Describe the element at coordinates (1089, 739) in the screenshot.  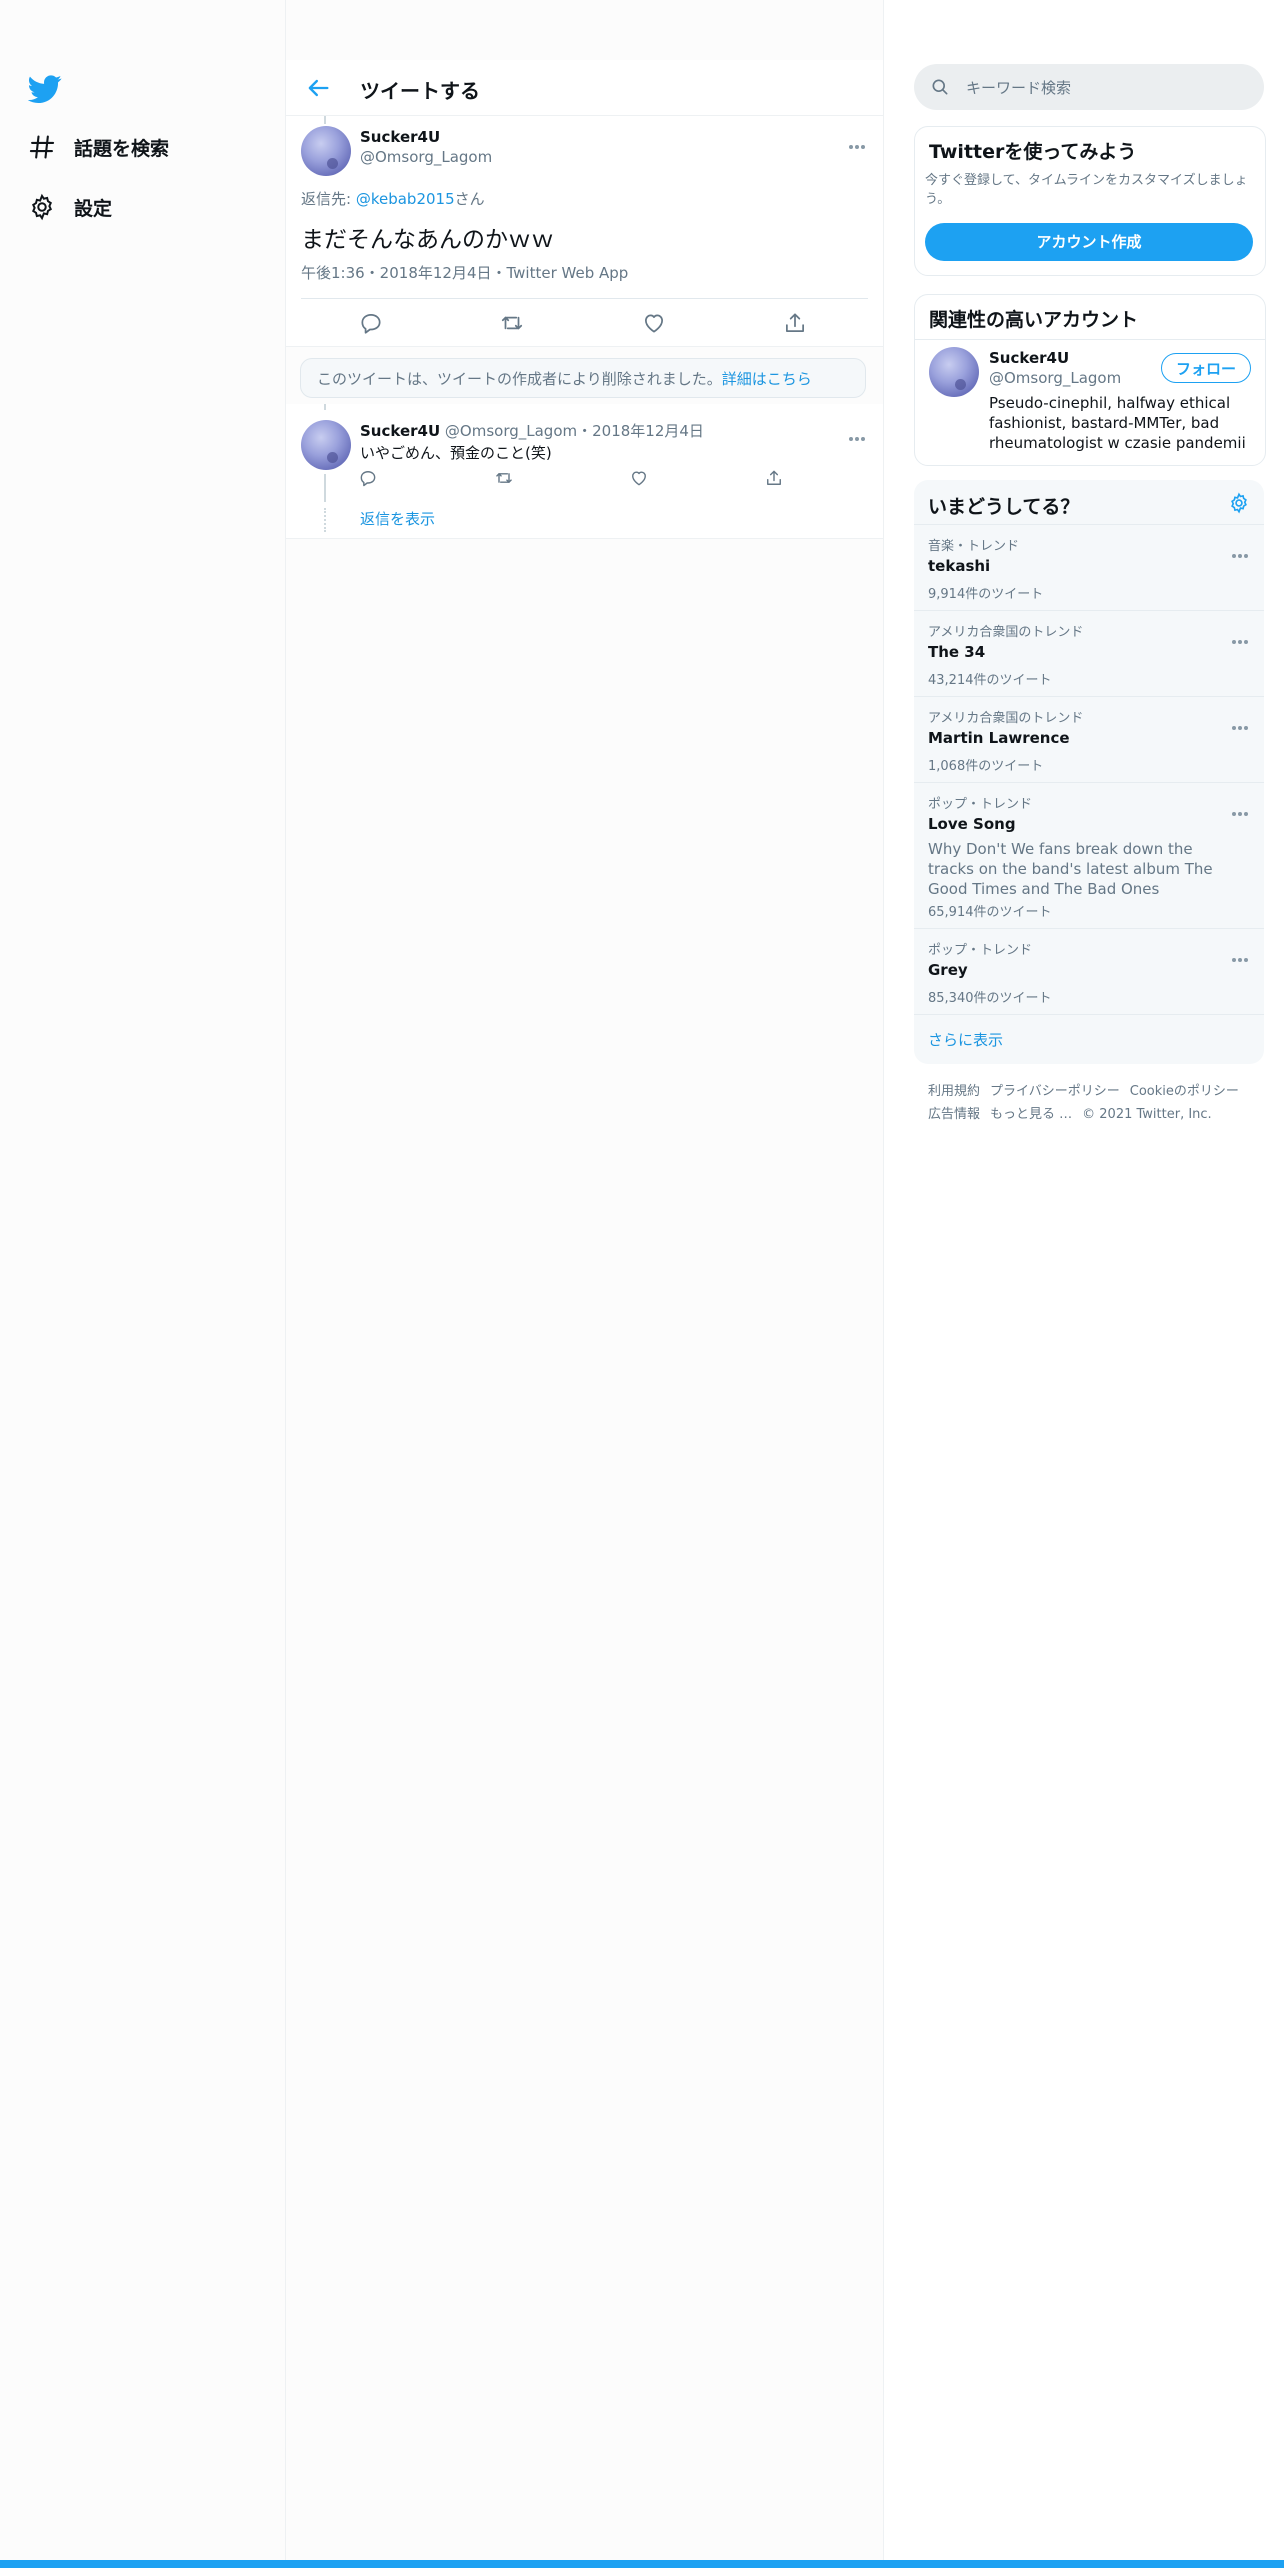
I see `trend-item: アメリカ合衆国のトレンド Martin Lawrence 1,068件のツイート` at that location.